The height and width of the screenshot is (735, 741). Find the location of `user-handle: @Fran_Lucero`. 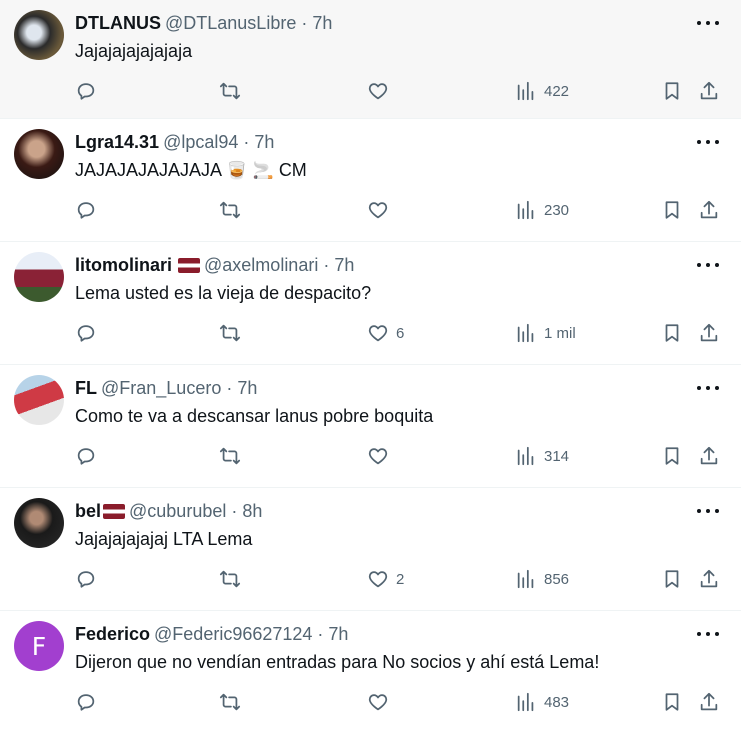

user-handle: @Fran_Lucero is located at coordinates (161, 388).